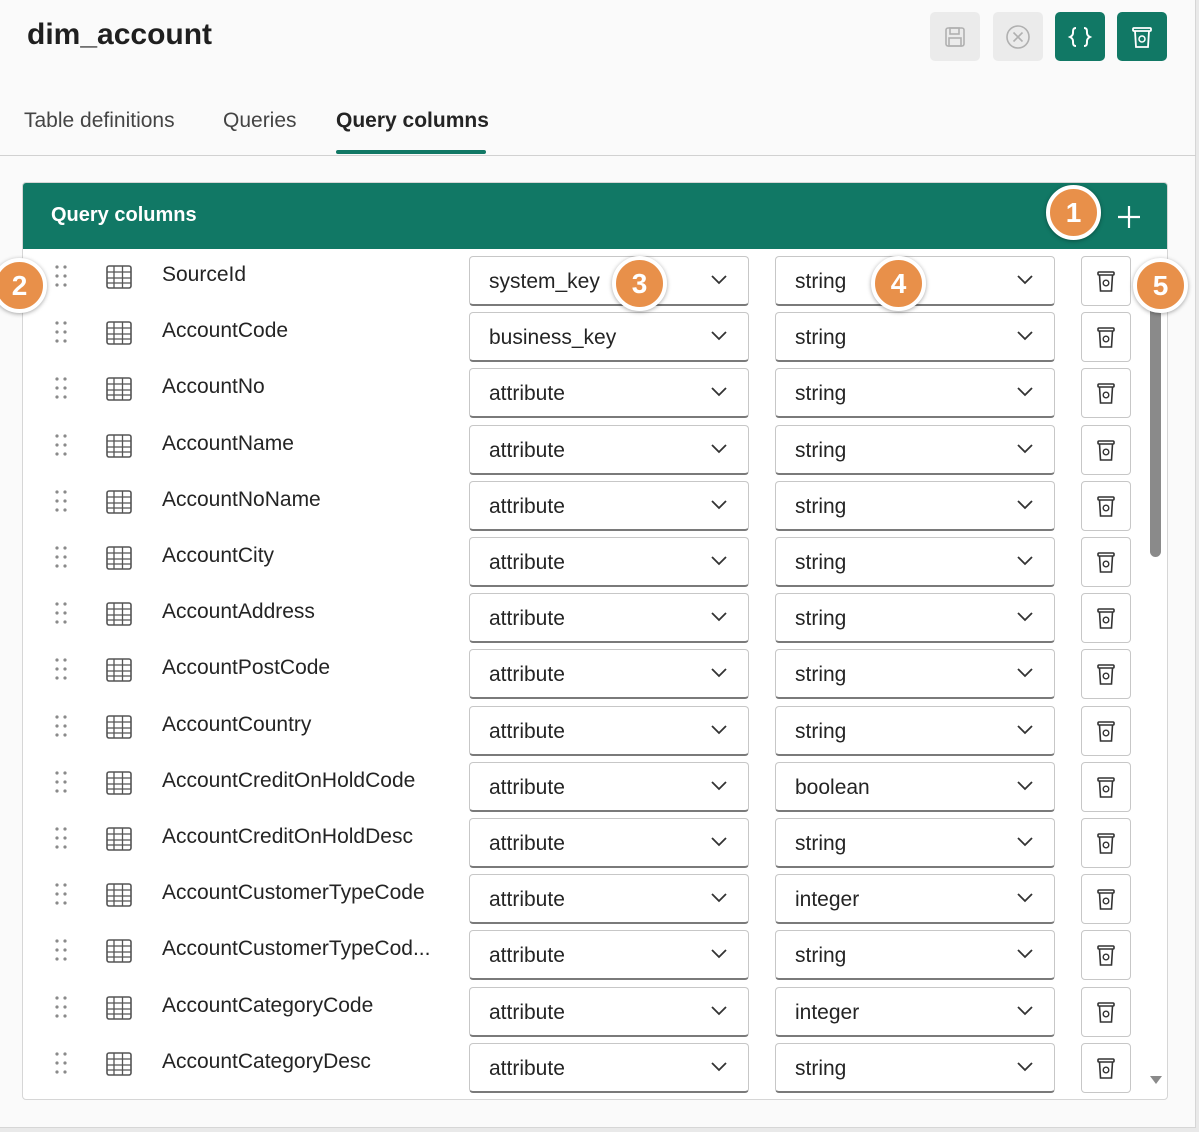 This screenshot has width=1199, height=1132. I want to click on column-role-dropdown: business_key, so click(609, 337).